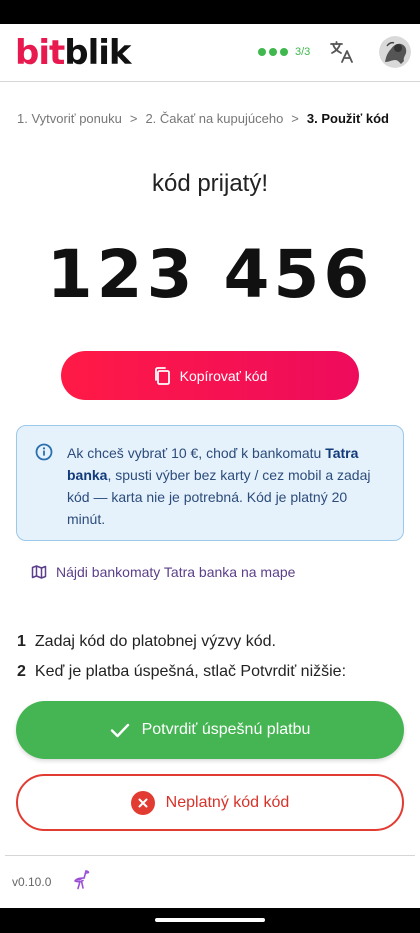 The image size is (420, 933). Describe the element at coordinates (69, 118) in the screenshot. I see `breadcrumb-step-1: 1. Vytvoriť ponuku` at that location.